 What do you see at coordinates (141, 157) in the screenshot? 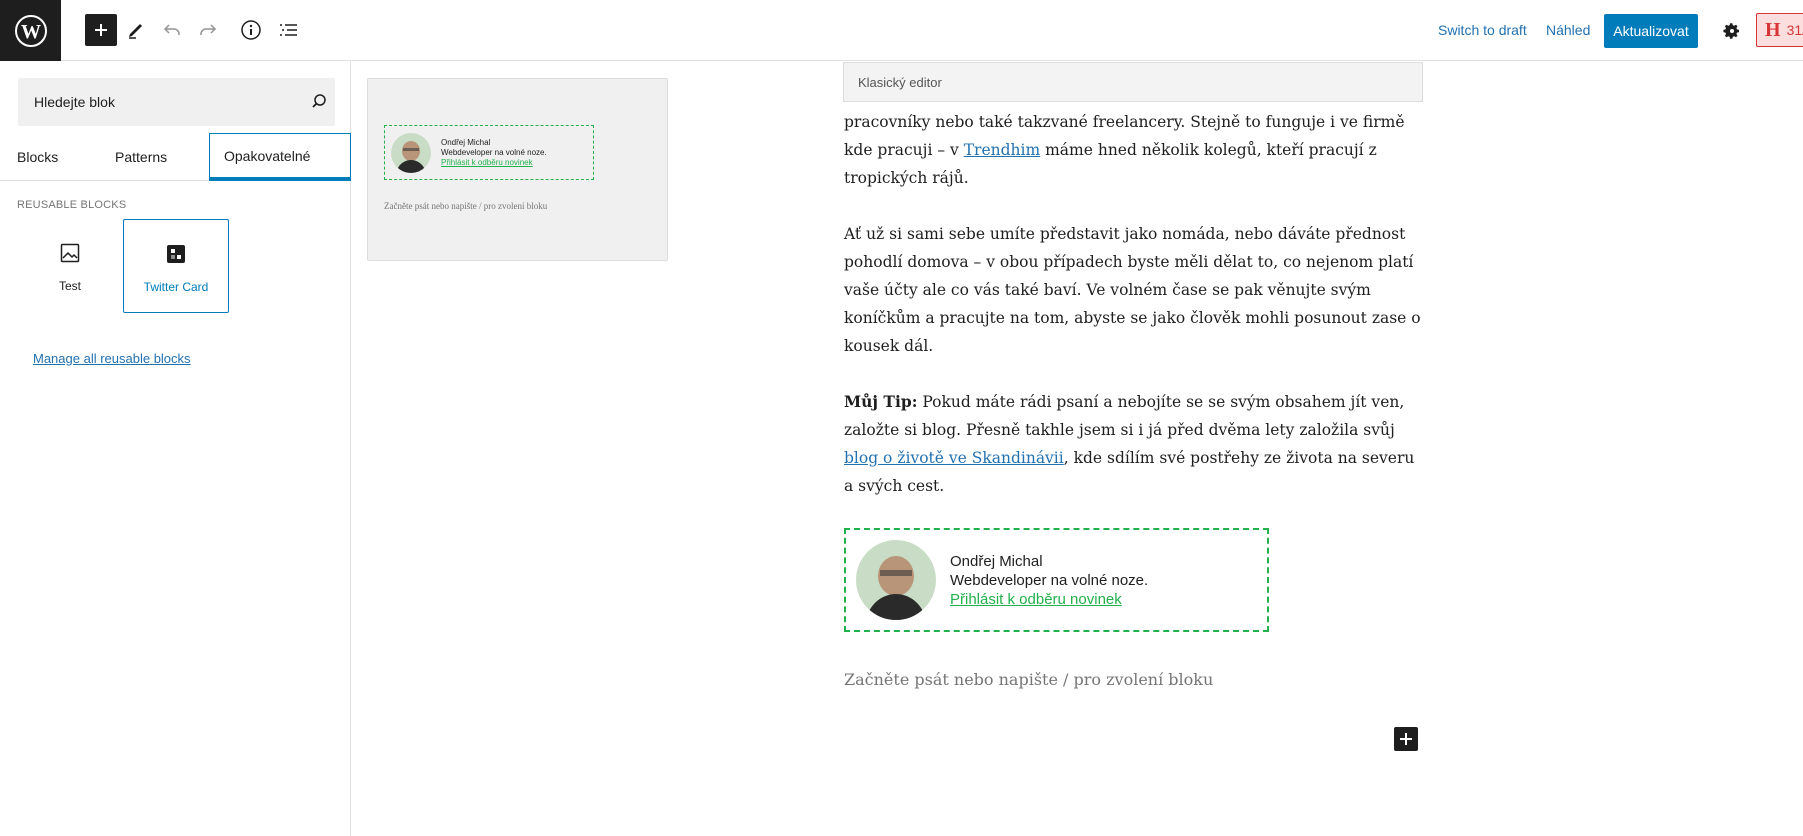
I see `tab-patterns: Patterns` at bounding box center [141, 157].